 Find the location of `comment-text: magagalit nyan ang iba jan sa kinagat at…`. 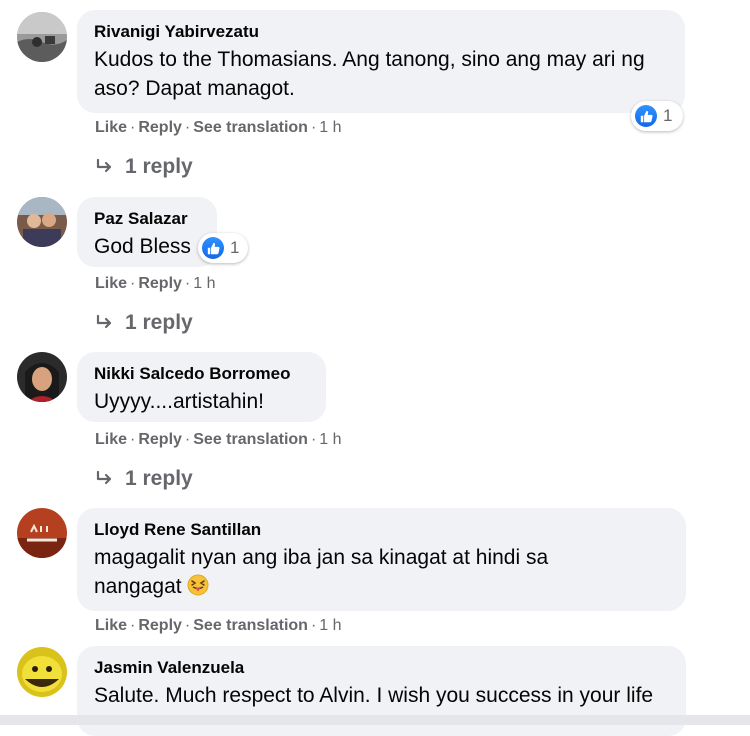

comment-text: magagalit nyan ang iba jan sa kinagat at… is located at coordinates (354, 573).